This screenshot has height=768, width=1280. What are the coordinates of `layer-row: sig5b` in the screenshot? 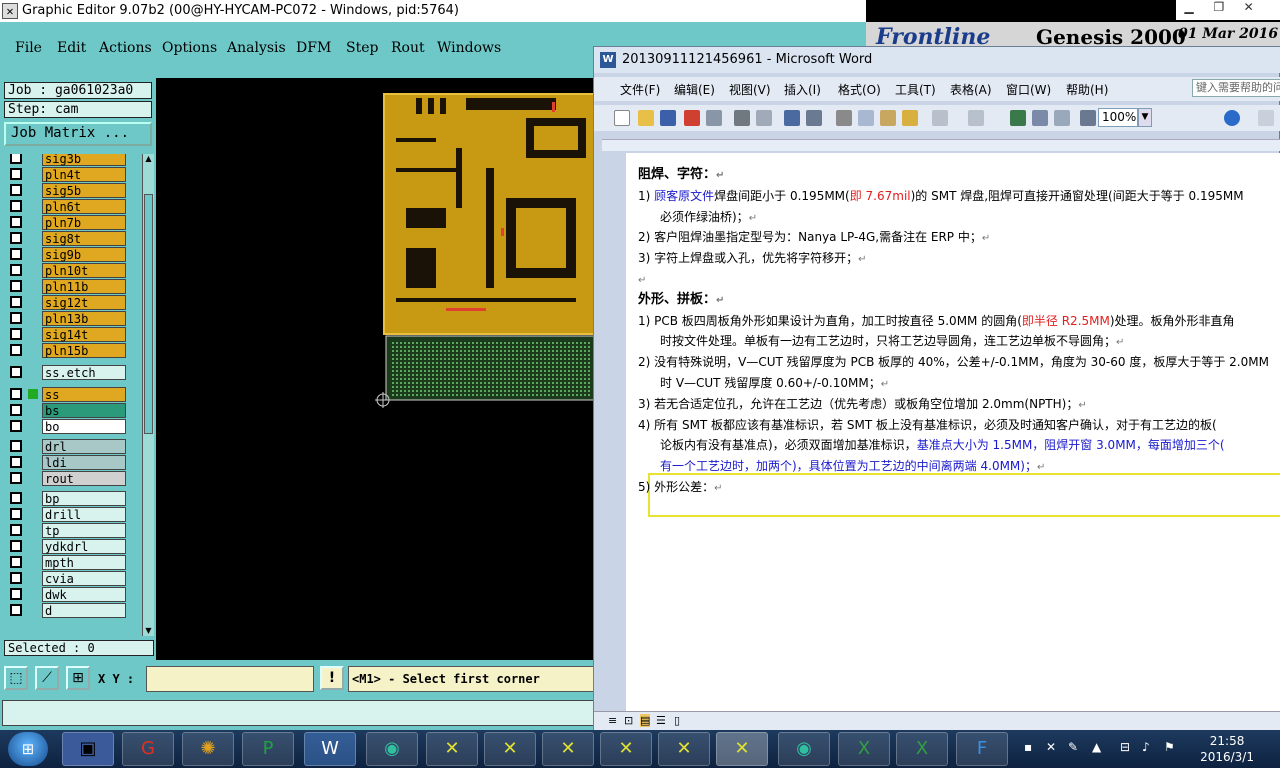 It's located at (72, 190).